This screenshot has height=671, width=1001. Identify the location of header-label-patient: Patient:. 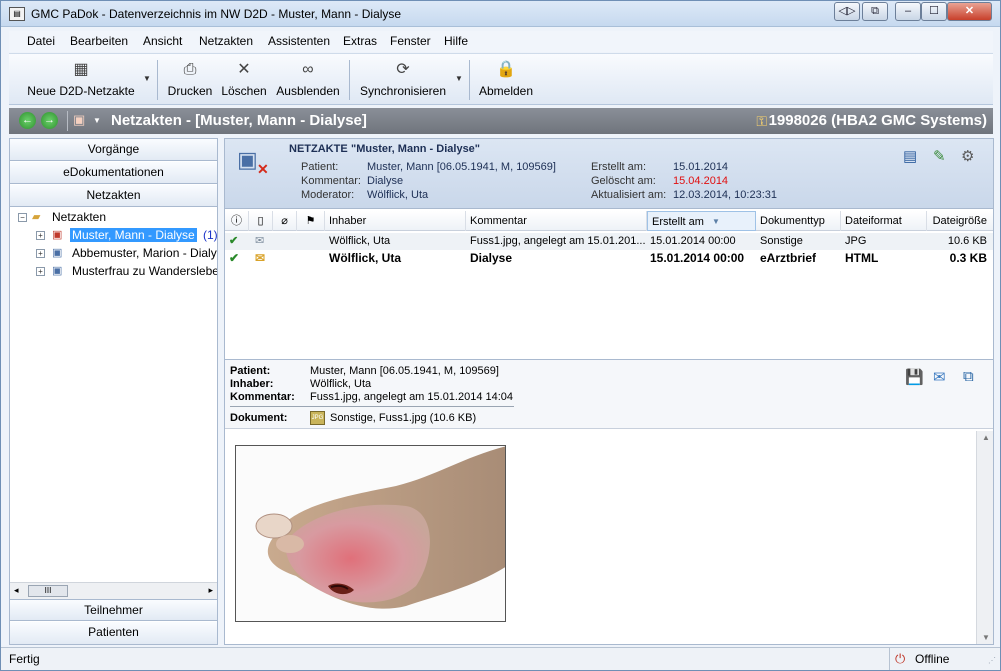
(320, 167).